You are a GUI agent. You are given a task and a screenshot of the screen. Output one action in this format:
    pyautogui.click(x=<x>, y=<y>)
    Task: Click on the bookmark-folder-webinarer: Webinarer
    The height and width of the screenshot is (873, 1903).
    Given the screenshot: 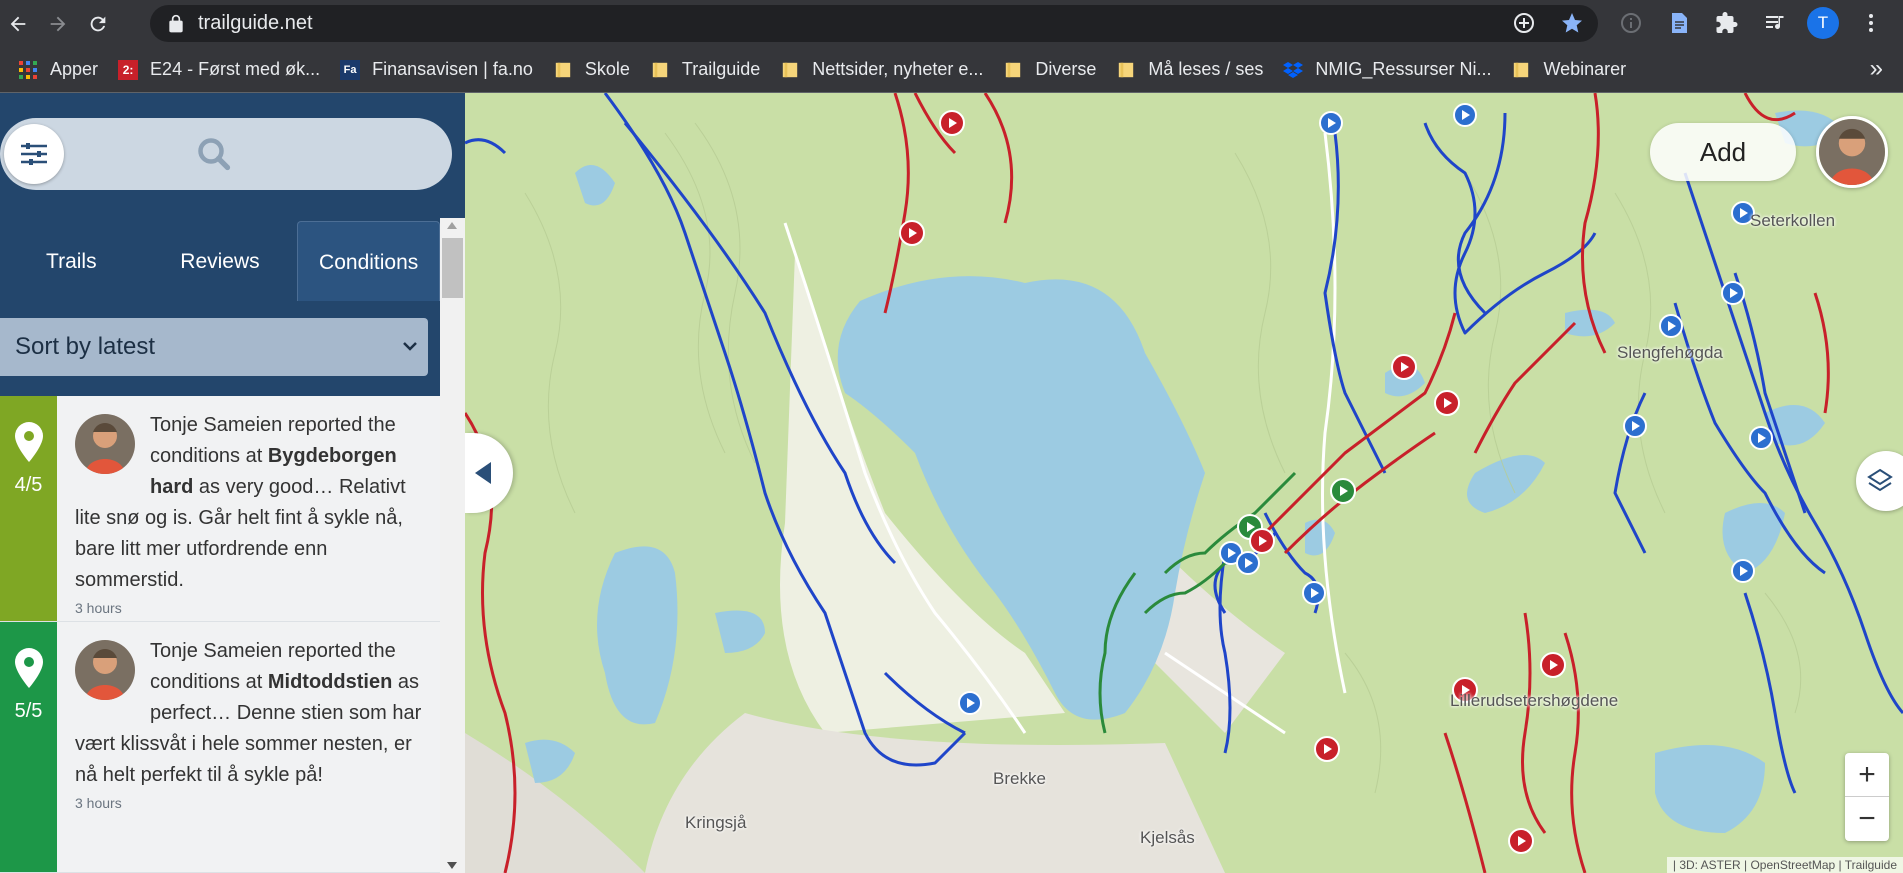 What is the action you would take?
    pyautogui.click(x=1568, y=70)
    